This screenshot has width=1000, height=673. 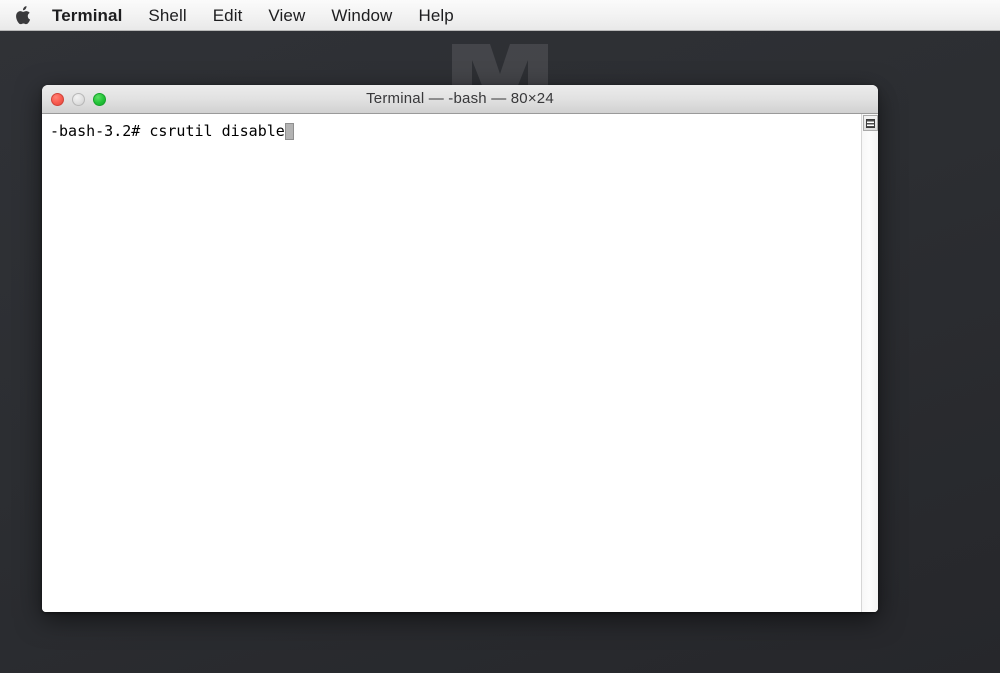 What do you see at coordinates (228, 15) in the screenshot?
I see `menu-item-edit: Edit` at bounding box center [228, 15].